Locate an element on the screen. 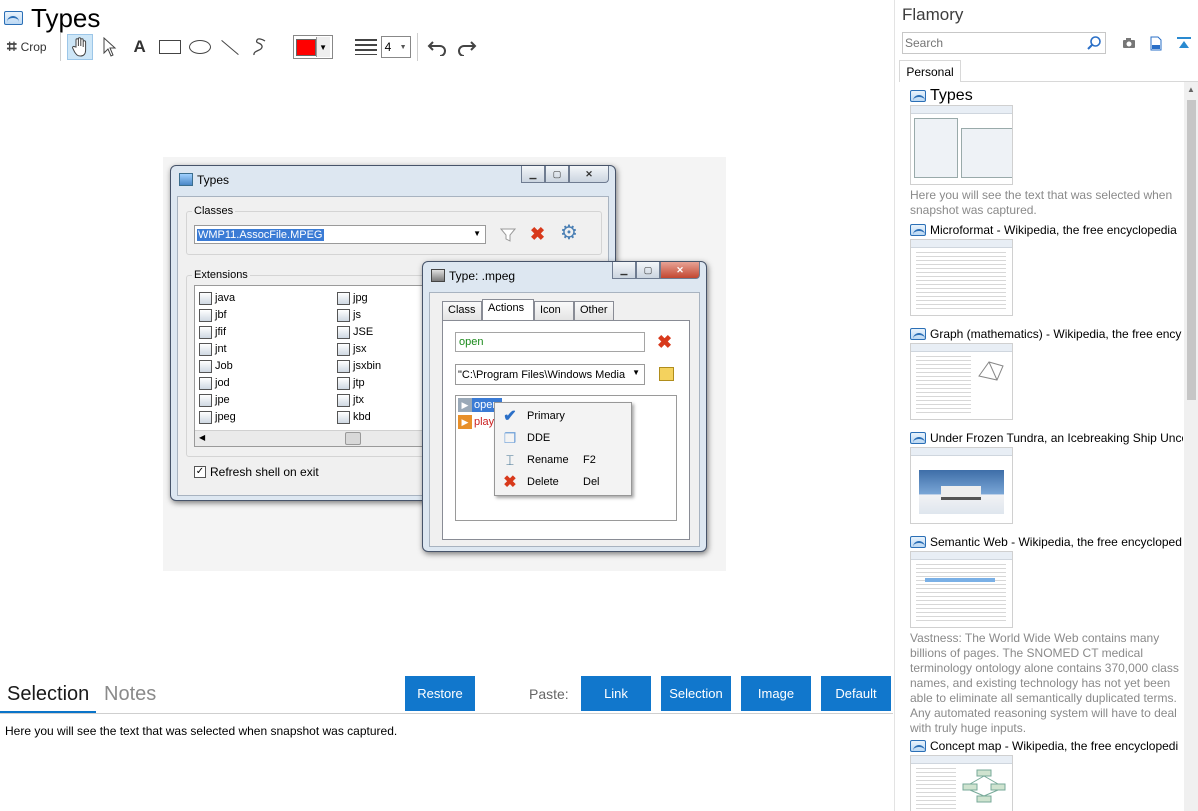 The height and width of the screenshot is (811, 1198). types-window-icon is located at coordinates (186, 179).